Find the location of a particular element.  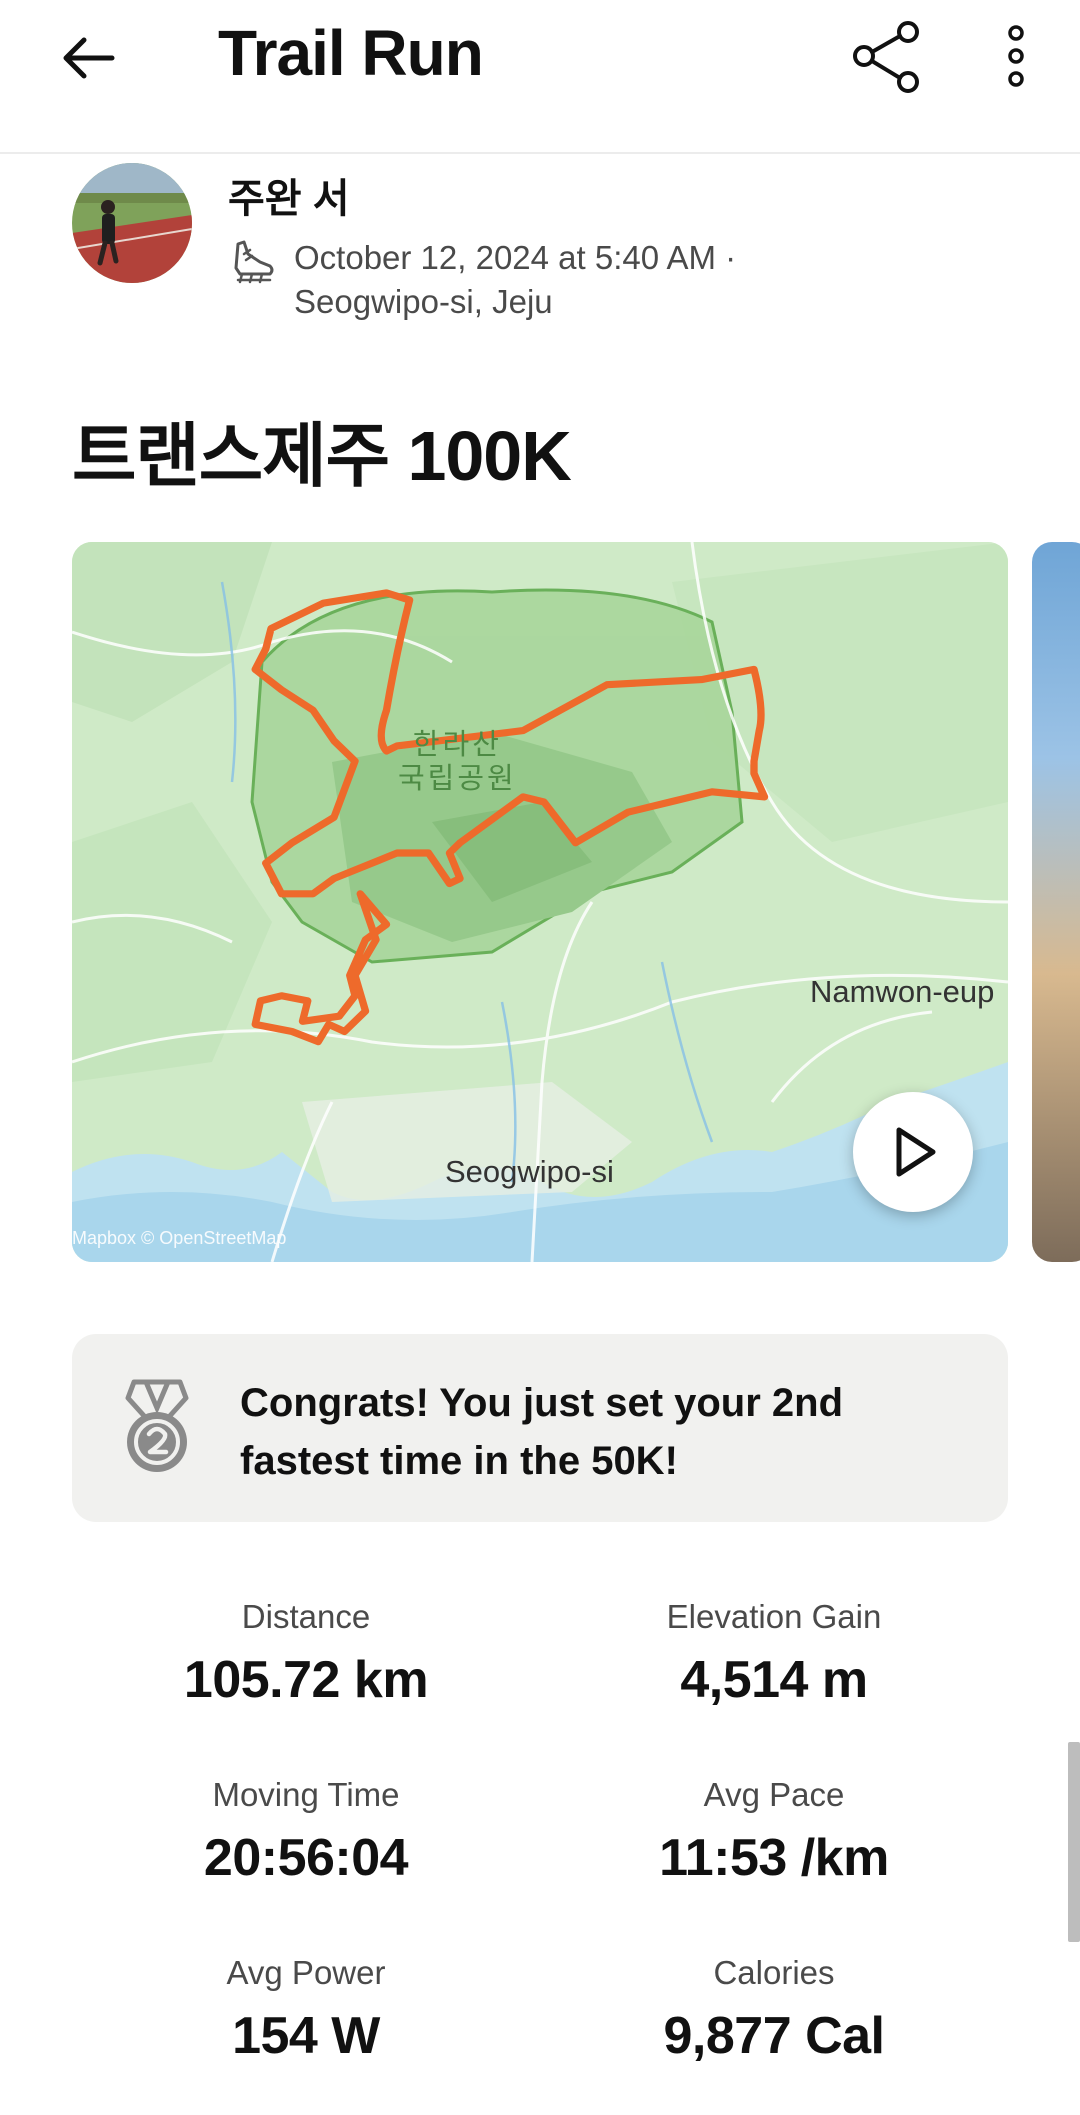

stat-avg-pace: Avg Pace 11:53 /km is located at coordinates (774, 1832).